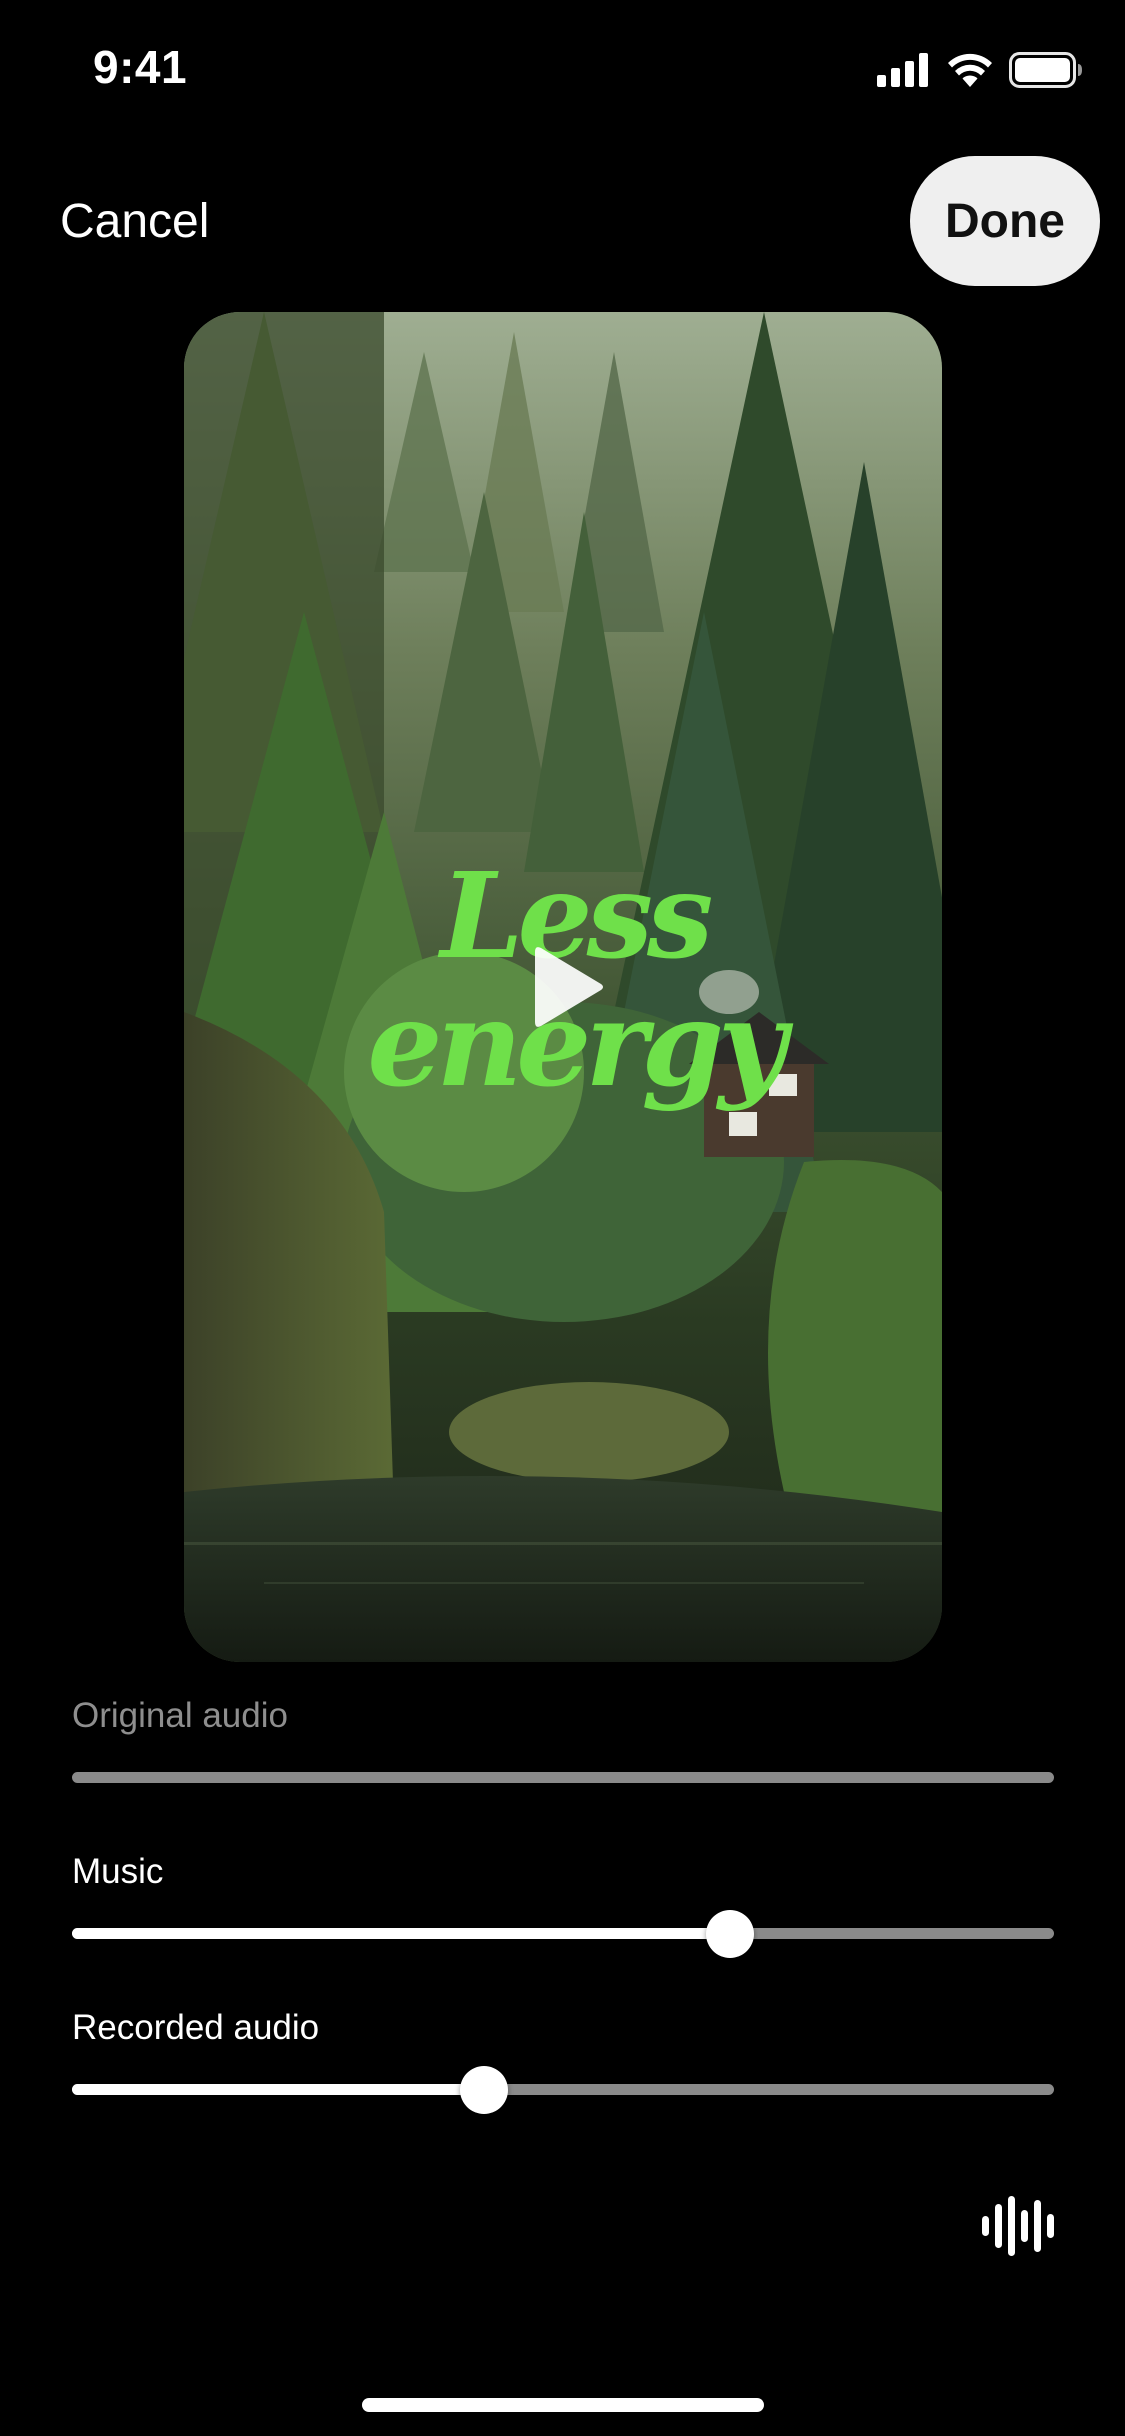  What do you see at coordinates (134, 221) in the screenshot?
I see `cancel-button: Cancel` at bounding box center [134, 221].